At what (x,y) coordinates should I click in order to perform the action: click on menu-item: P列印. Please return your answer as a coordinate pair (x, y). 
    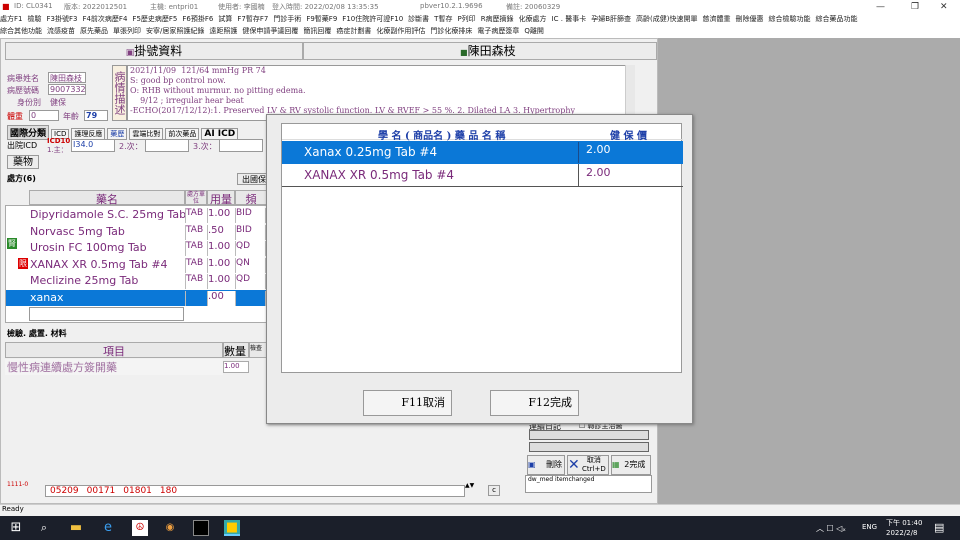
    Looking at the image, I should click on (466, 19).